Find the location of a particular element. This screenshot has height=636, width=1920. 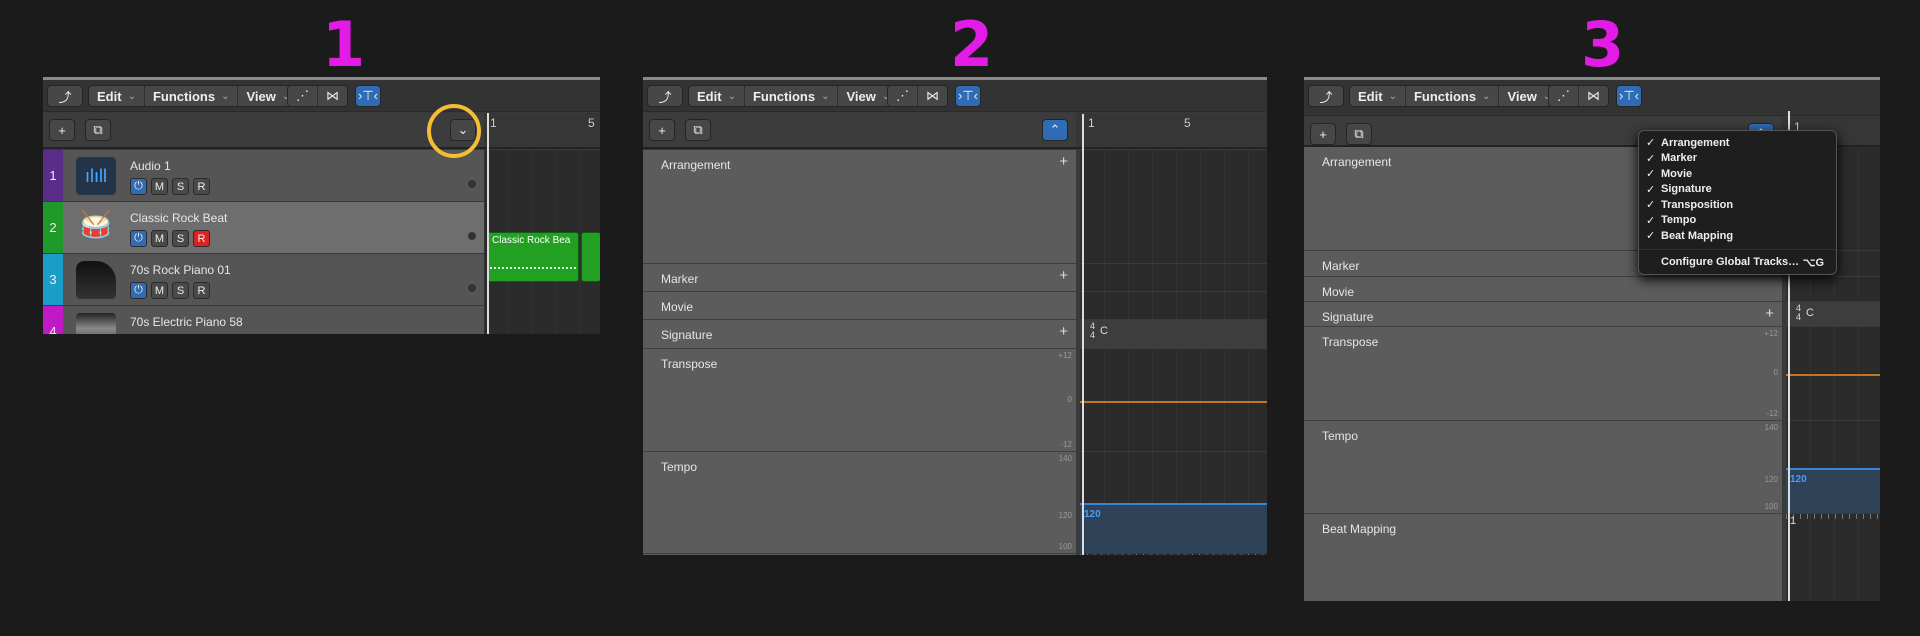

checkmark-icon: ✓ is located at coordinates (1651, 189).